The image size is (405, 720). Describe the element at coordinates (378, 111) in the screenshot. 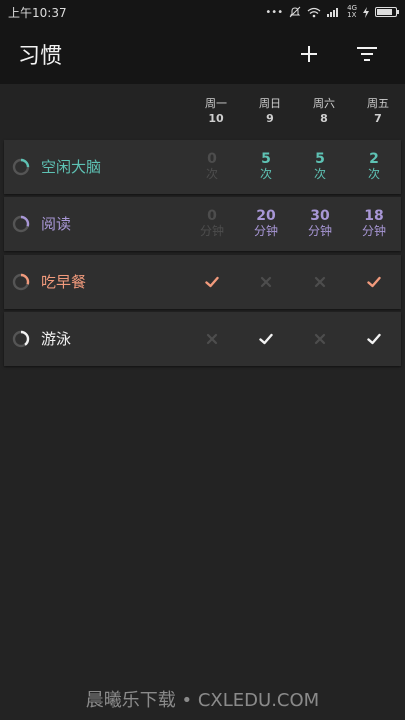

I see `day-header-4: 周五 7` at that location.